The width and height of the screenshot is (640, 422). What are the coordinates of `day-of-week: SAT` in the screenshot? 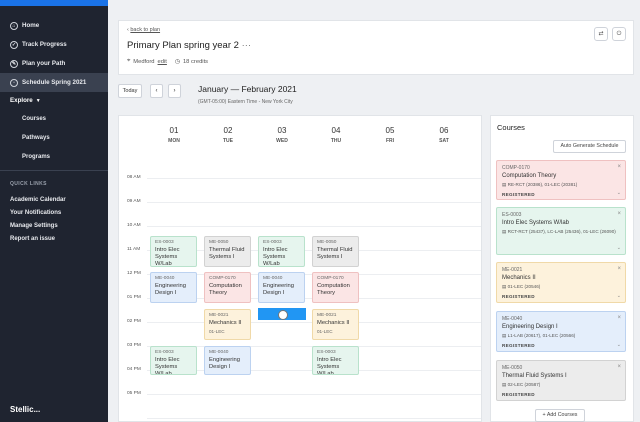 It's located at (444, 141).